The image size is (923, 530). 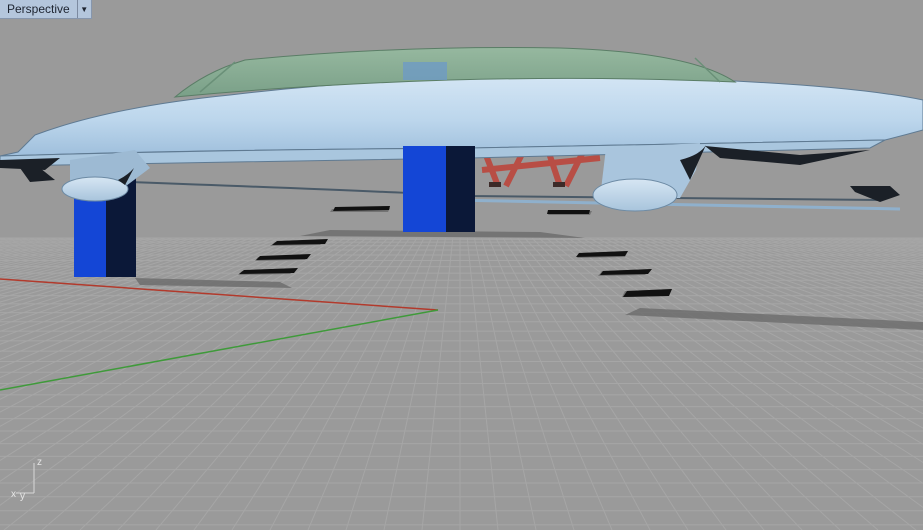 I want to click on axis-z-label: z, so click(x=39, y=462).